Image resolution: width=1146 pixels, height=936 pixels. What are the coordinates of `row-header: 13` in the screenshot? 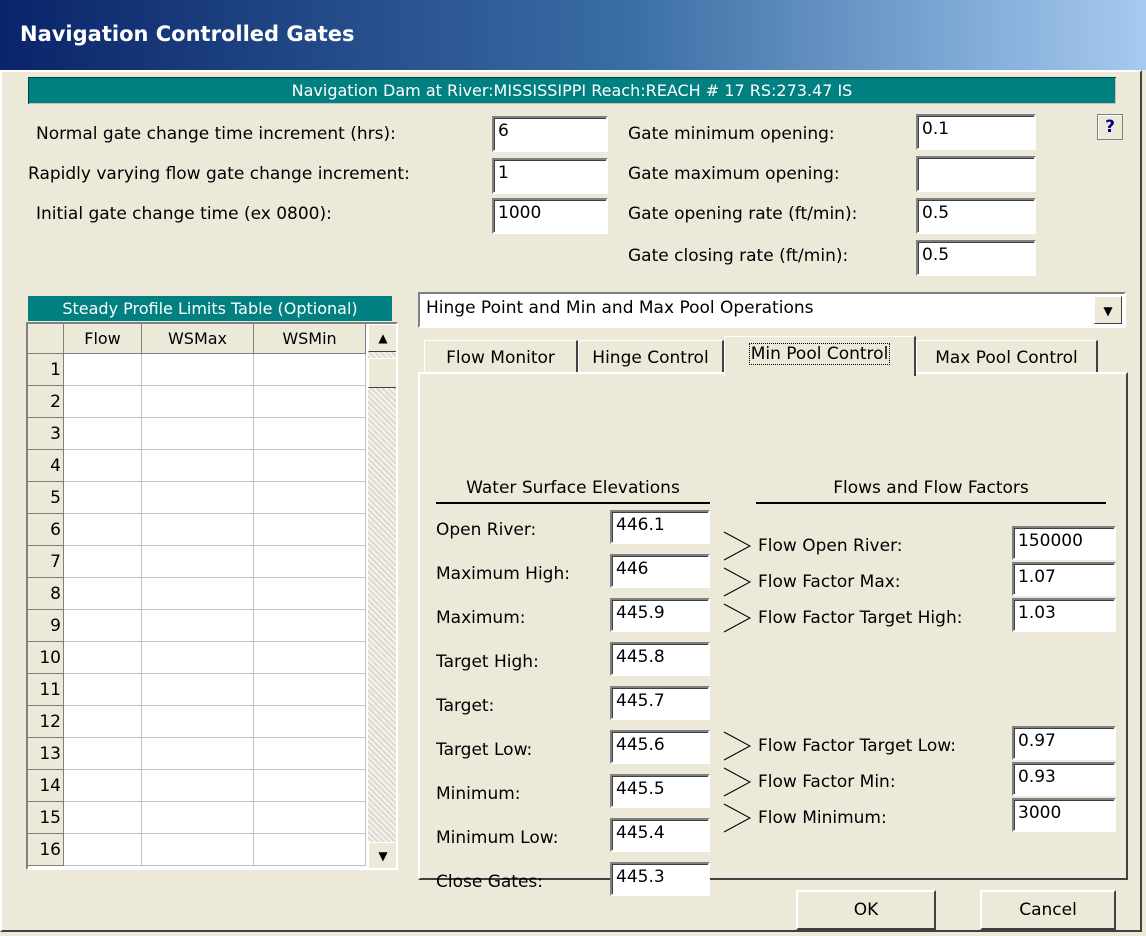 It's located at (46, 754).